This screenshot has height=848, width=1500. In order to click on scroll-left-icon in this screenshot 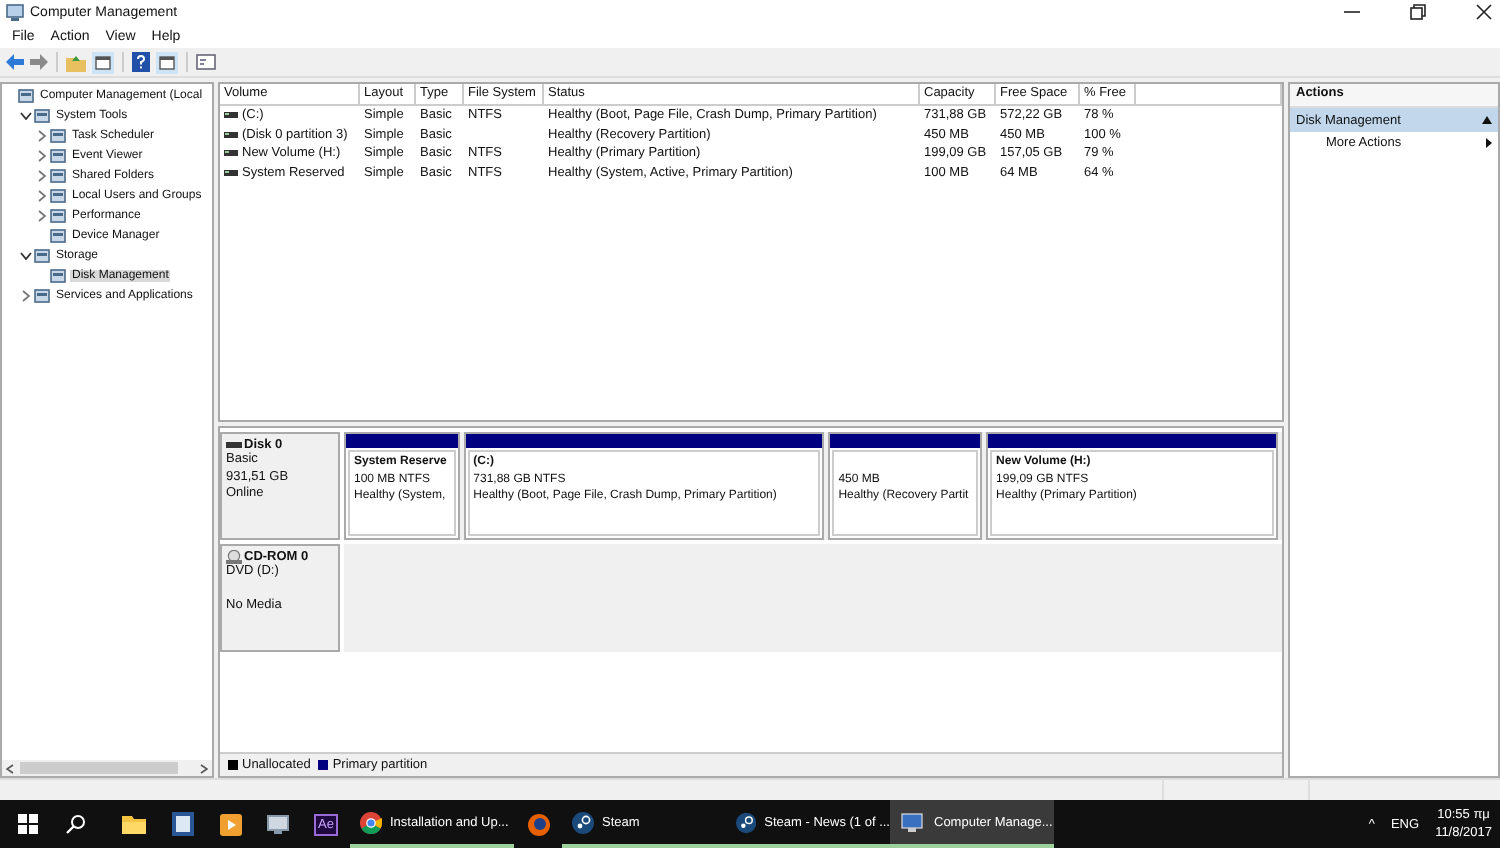, I will do `click(10, 768)`.